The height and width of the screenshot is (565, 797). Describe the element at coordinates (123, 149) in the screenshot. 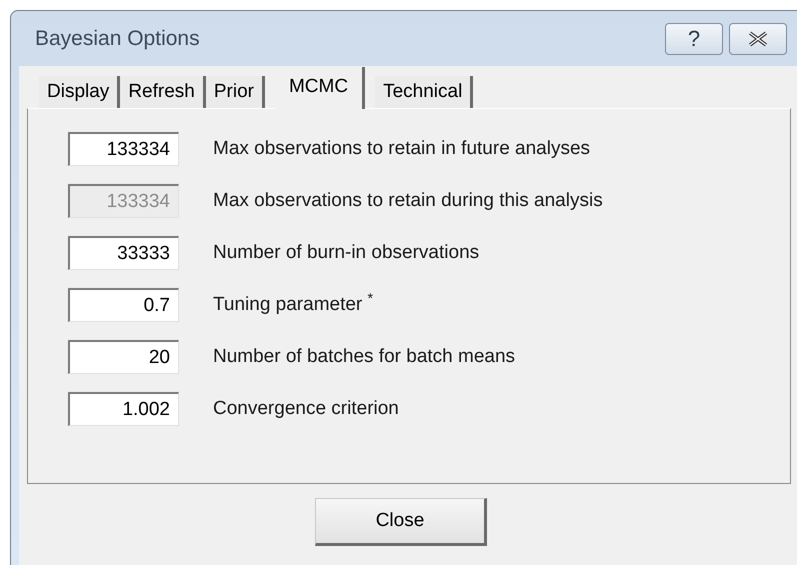

I see `number-field: 133334` at that location.